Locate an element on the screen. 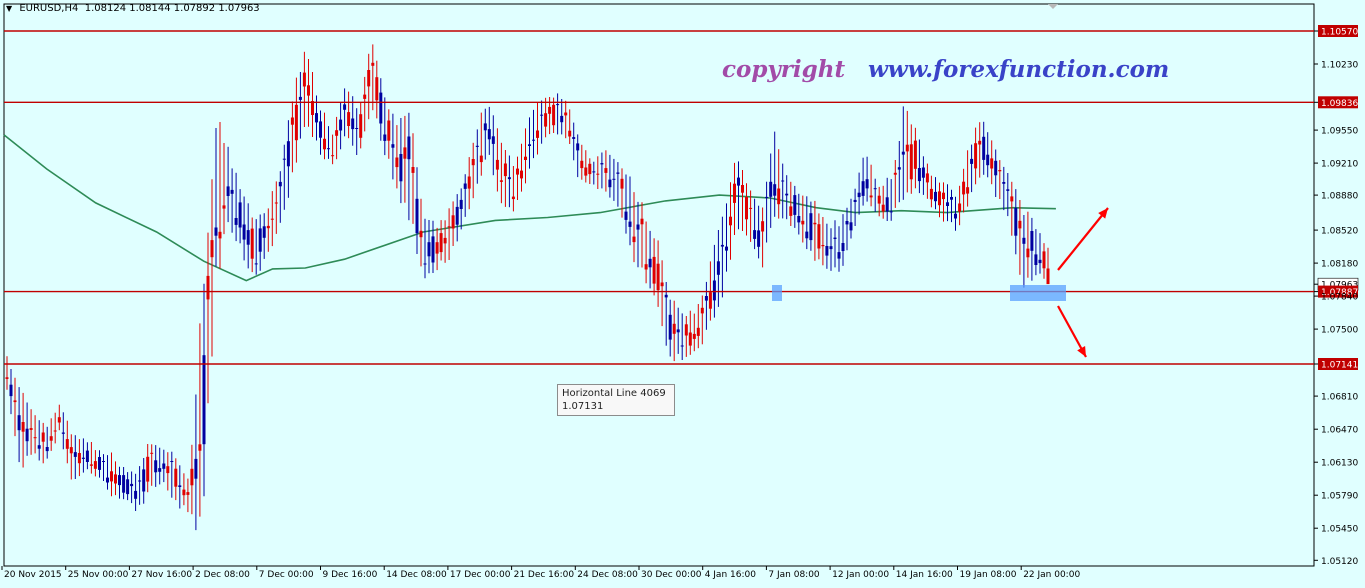 The image size is (1365, 588). tooltip-title: Horizontal Line 4069 is located at coordinates (614, 393).